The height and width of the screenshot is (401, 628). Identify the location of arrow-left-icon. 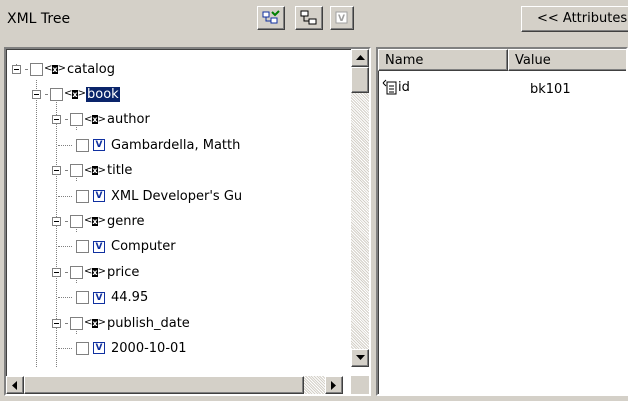
(14, 385).